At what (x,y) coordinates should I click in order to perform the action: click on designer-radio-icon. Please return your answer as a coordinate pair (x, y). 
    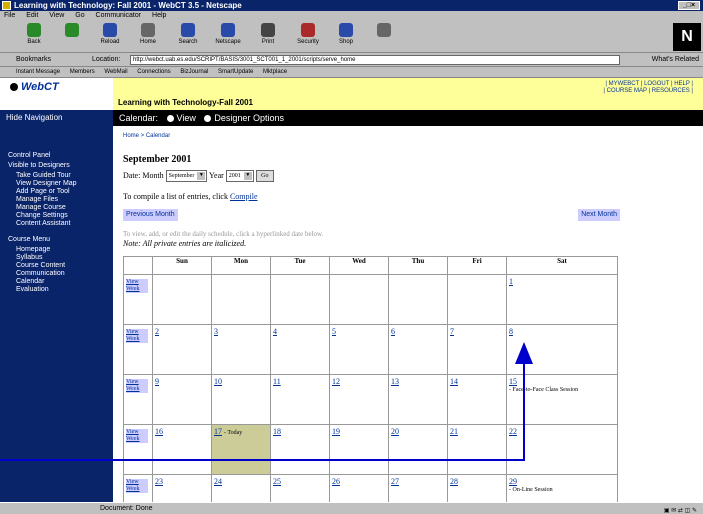
    Looking at the image, I should click on (208, 118).